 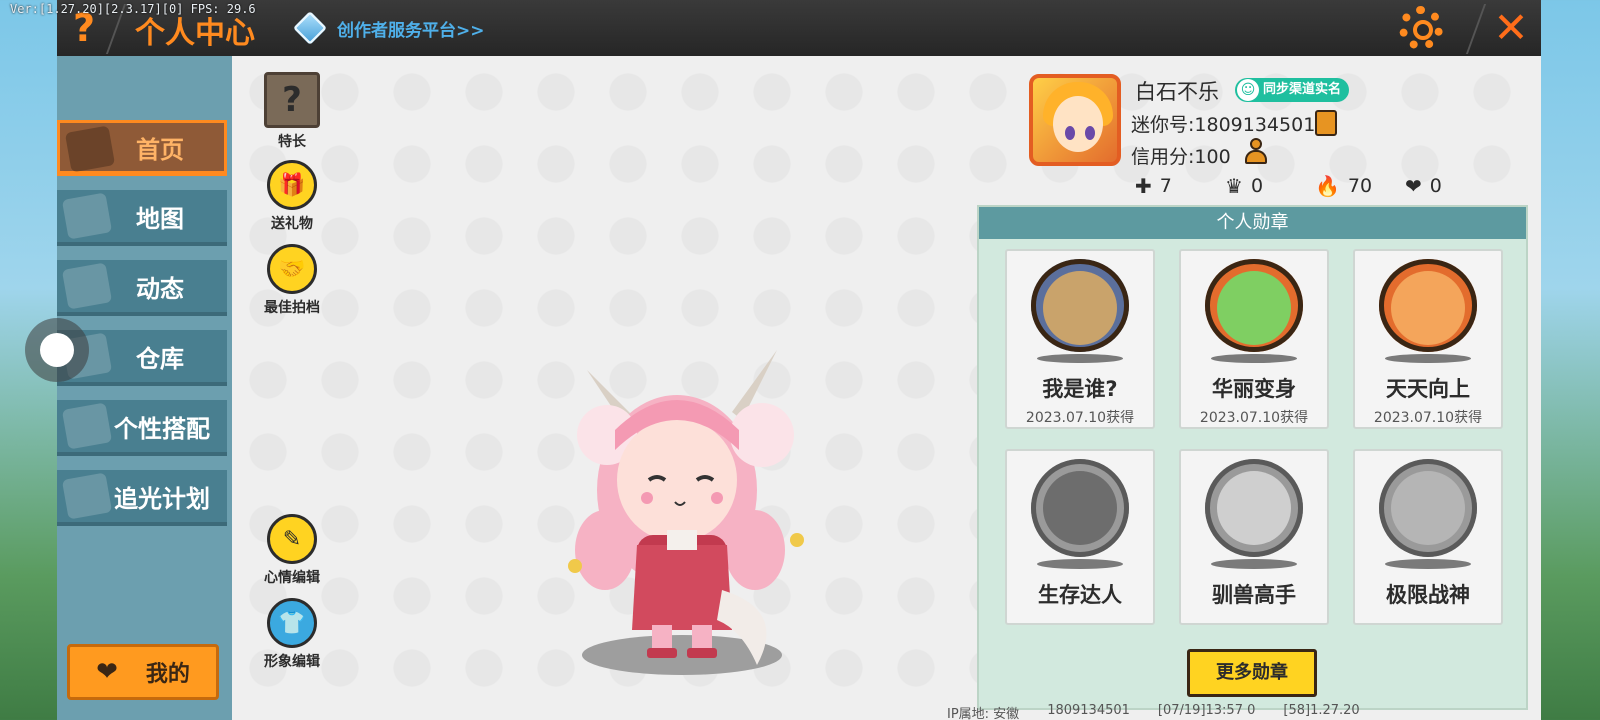 I want to click on user-check-icon: ☺, so click(x=1248, y=90).